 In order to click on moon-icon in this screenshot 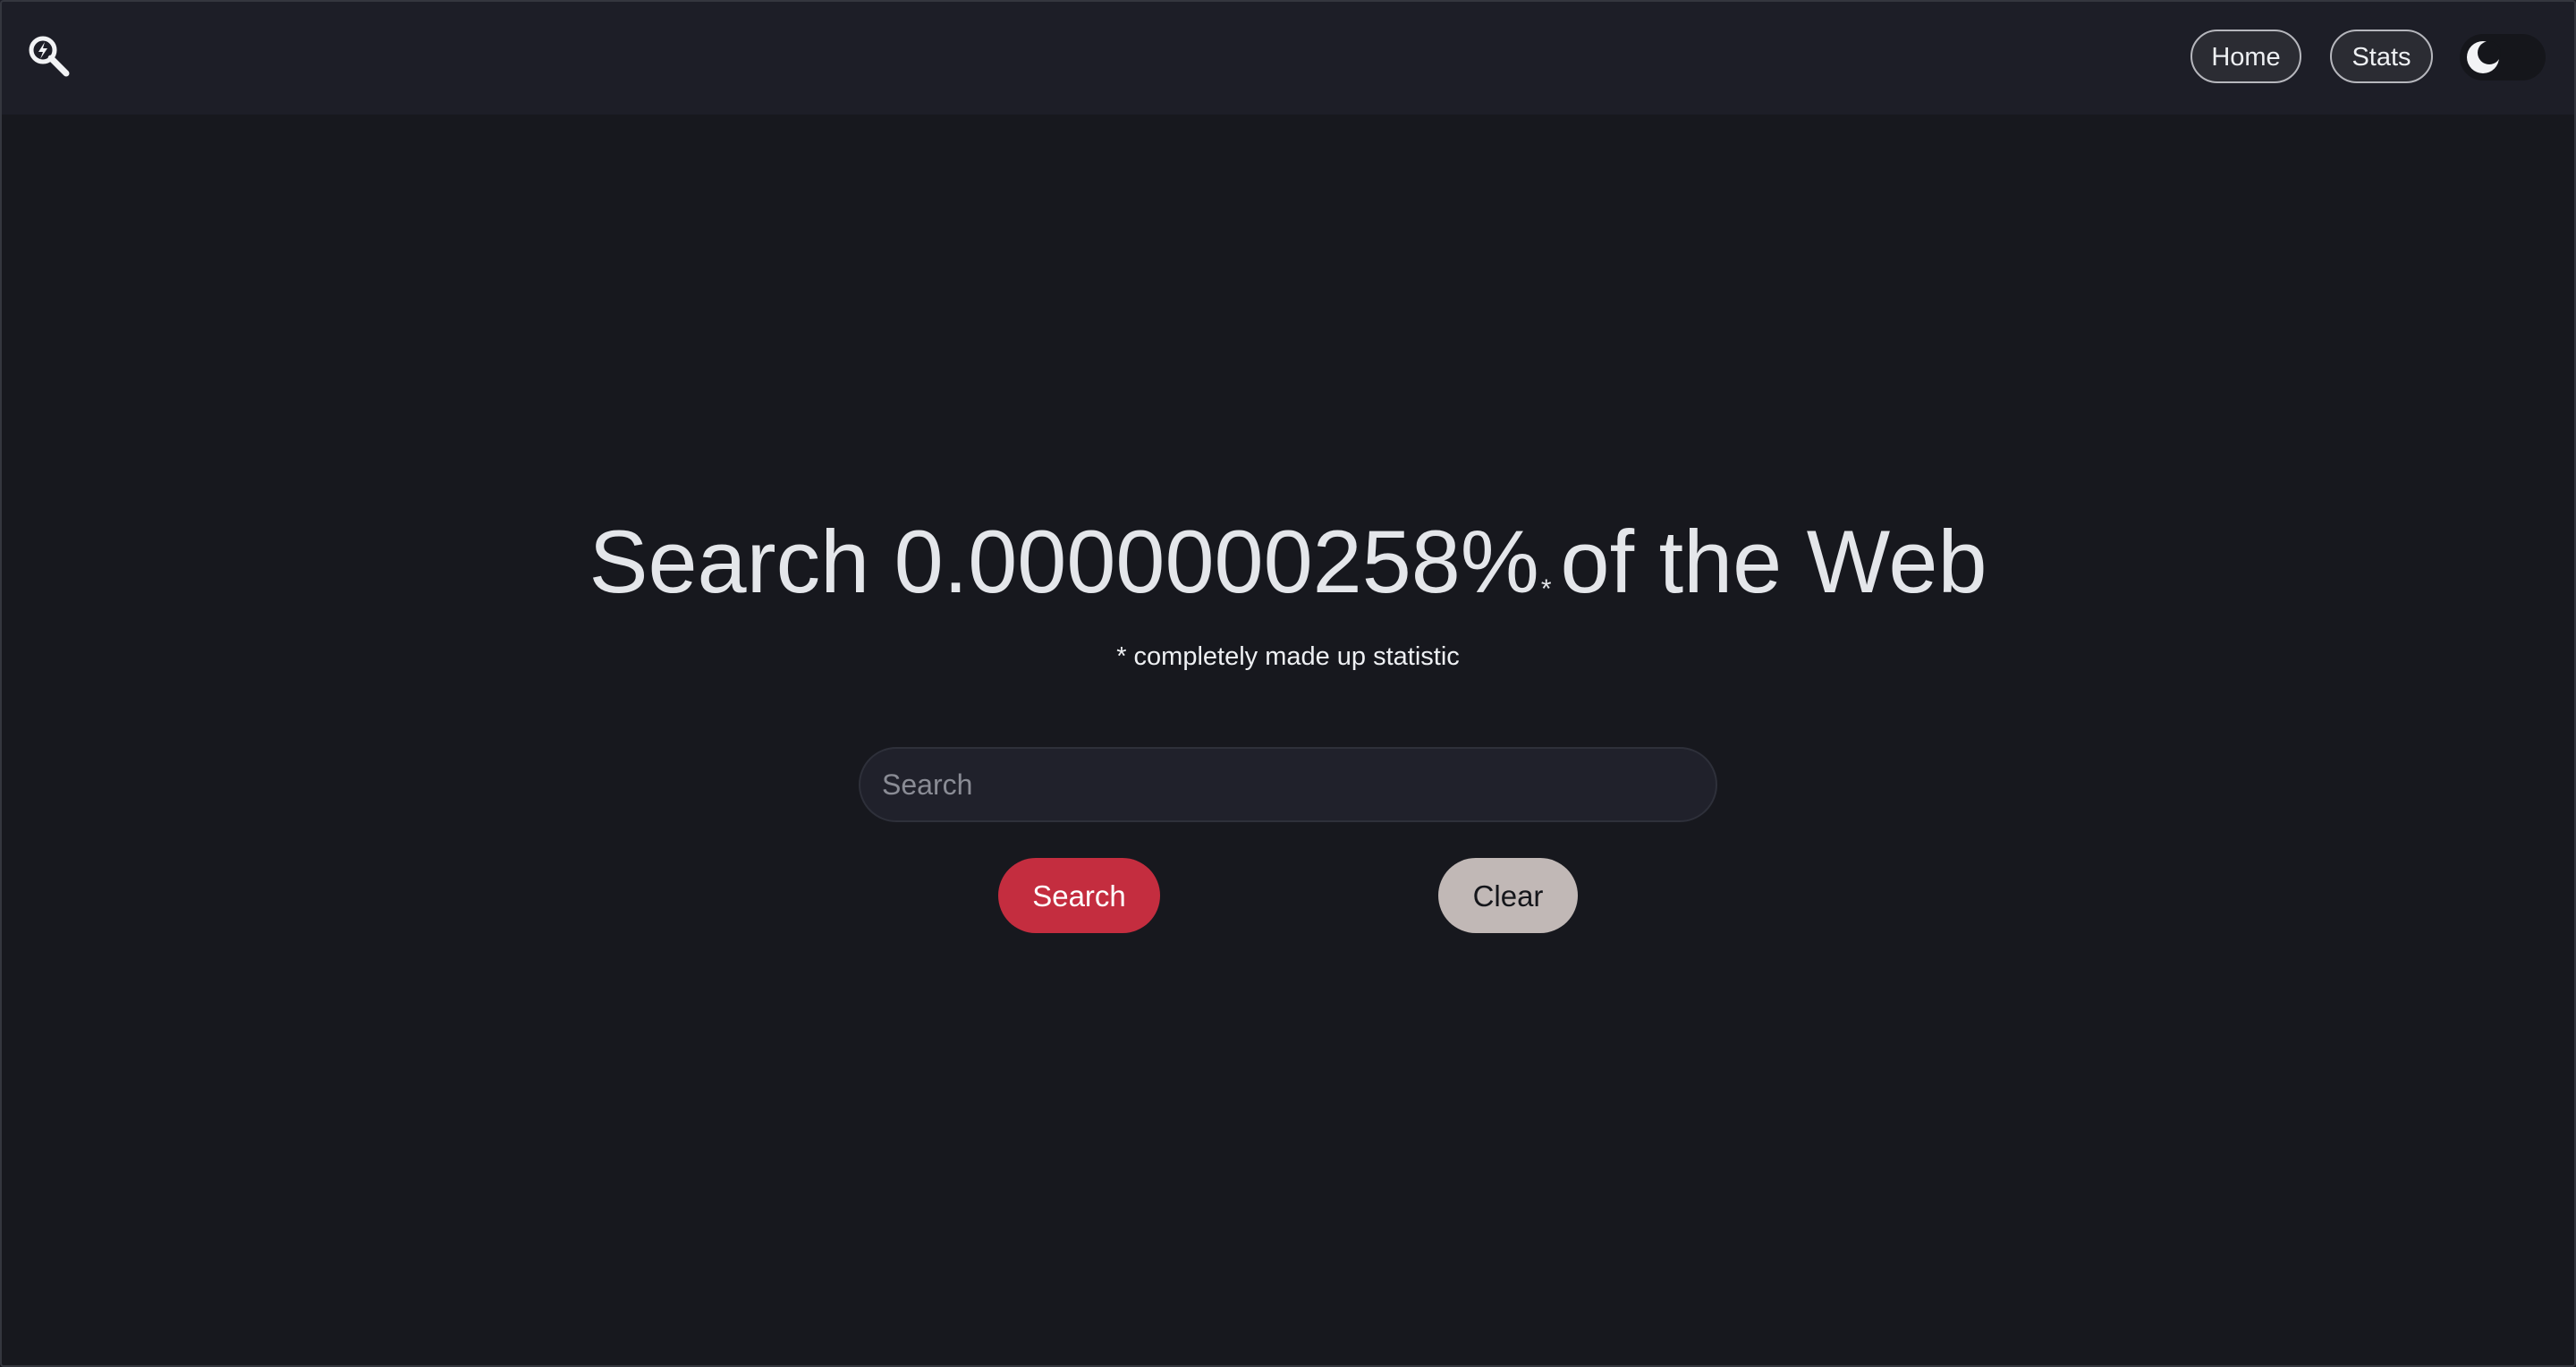, I will do `click(2483, 57)`.